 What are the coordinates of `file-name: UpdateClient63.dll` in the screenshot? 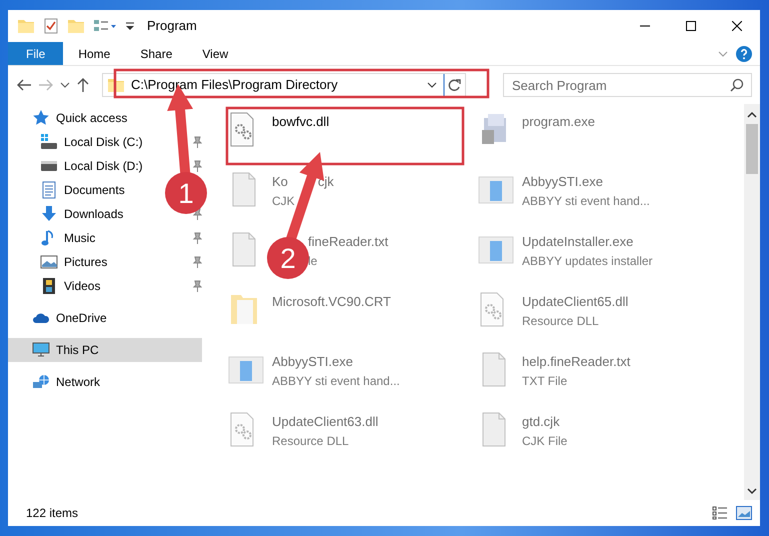 It's located at (325, 422).